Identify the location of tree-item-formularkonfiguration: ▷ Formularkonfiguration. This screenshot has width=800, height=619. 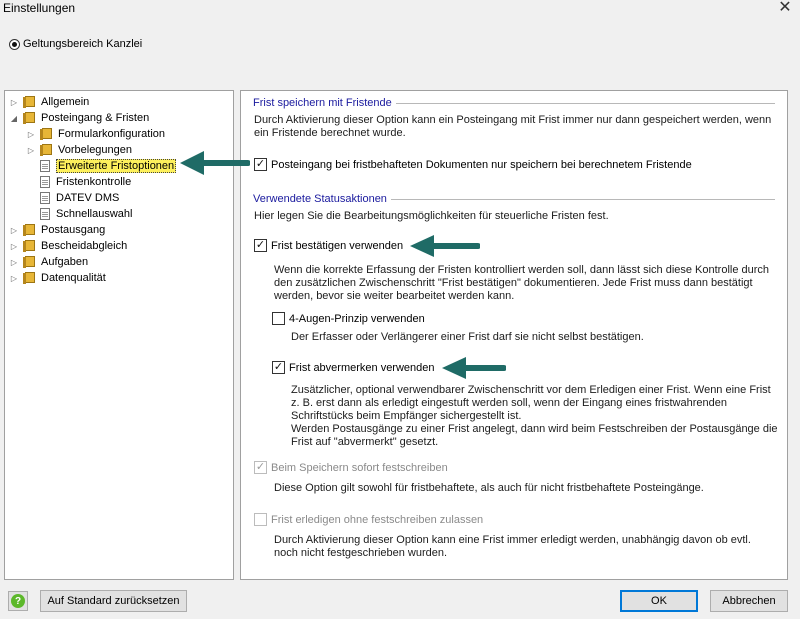
(95, 134).